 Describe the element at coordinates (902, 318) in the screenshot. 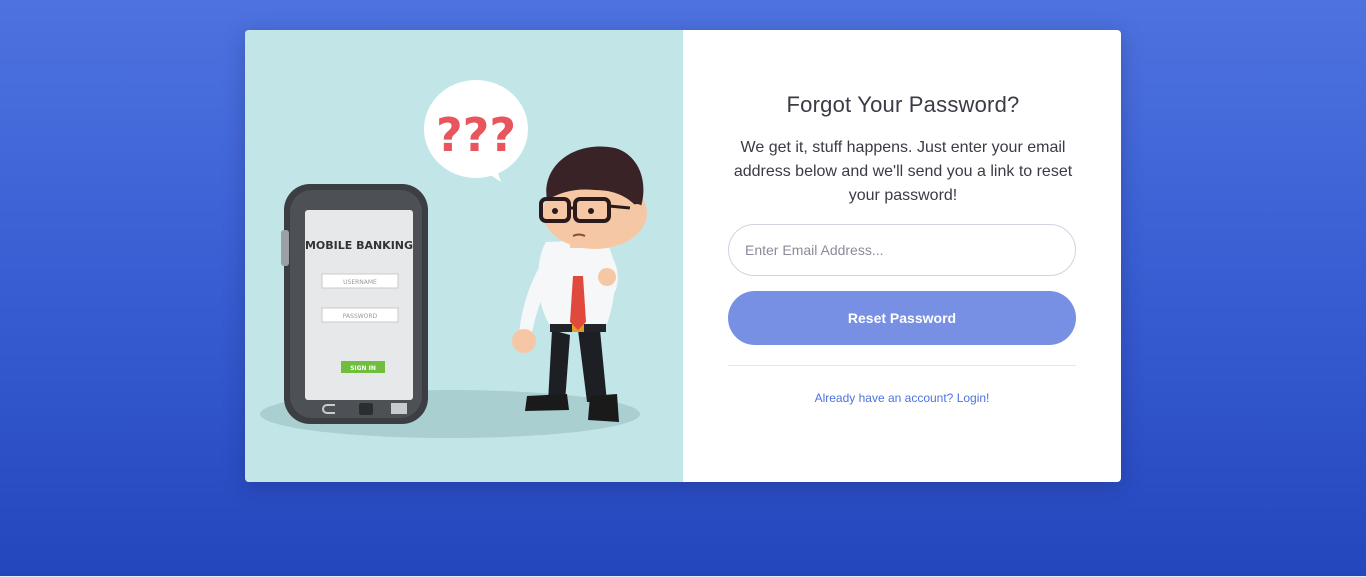

I see `reset-password-button: Reset Password` at that location.